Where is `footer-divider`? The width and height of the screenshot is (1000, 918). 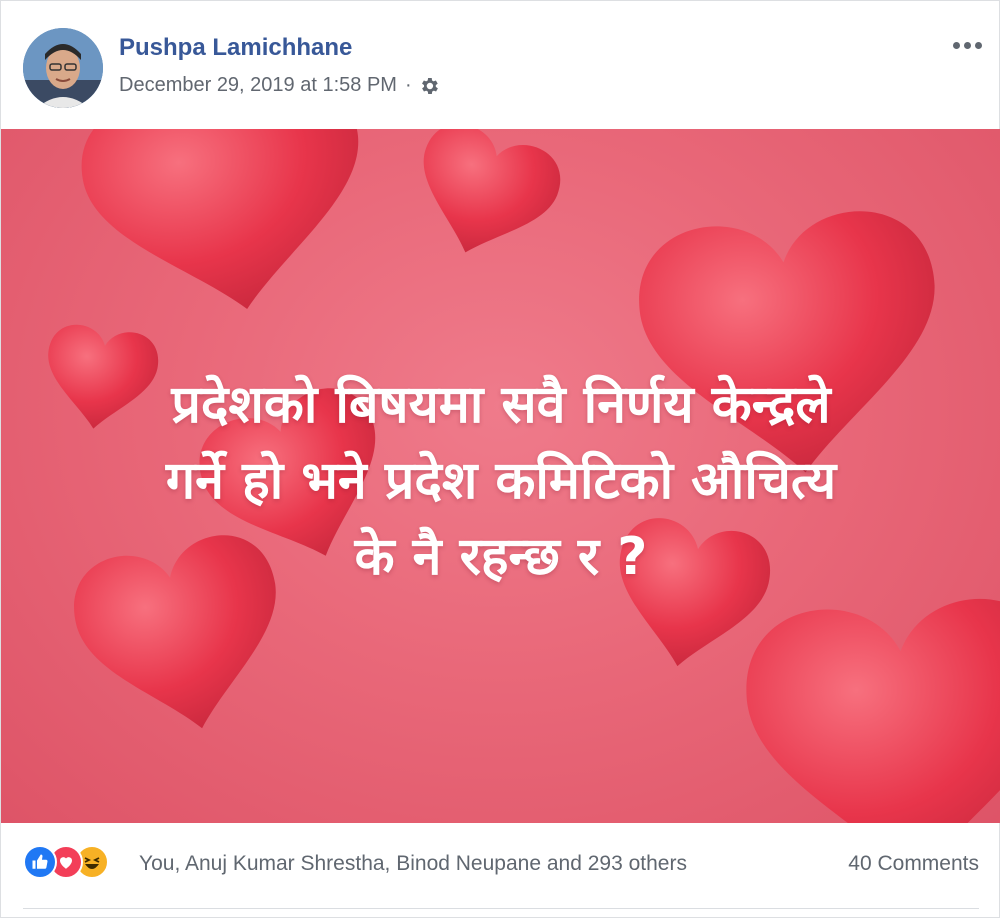 footer-divider is located at coordinates (501, 908).